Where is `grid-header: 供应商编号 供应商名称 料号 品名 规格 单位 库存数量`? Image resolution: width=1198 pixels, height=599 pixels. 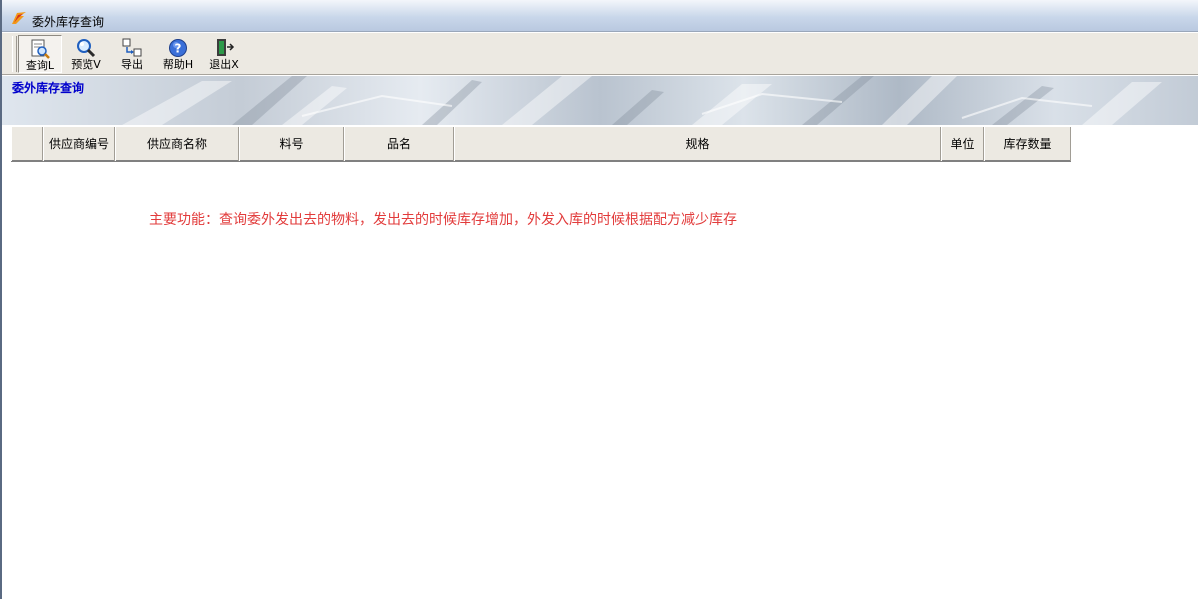 grid-header: 供应商编号 供应商名称 料号 品名 规格 单位 库存数量 is located at coordinates (541, 144).